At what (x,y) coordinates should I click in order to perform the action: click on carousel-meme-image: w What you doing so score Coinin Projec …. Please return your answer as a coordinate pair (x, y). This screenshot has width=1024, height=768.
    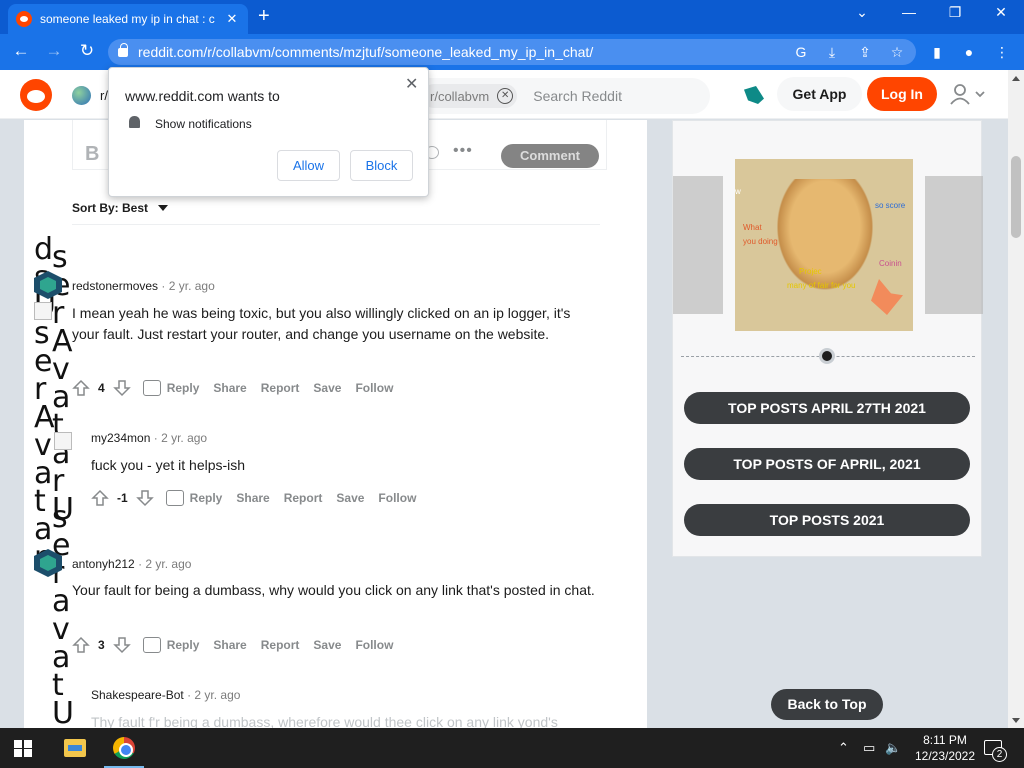
    Looking at the image, I should click on (824, 245).